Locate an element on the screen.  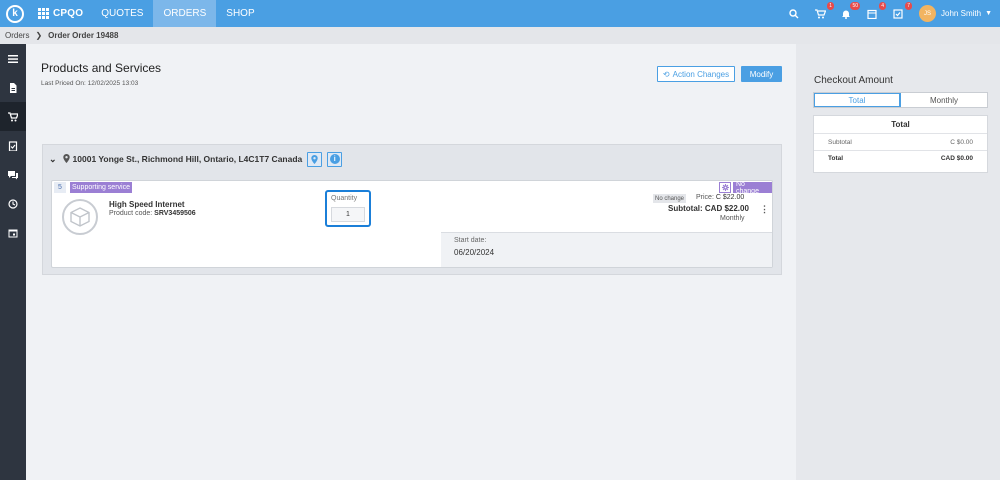
item-type-chip: Supporting service is located at coordinates (101, 187).